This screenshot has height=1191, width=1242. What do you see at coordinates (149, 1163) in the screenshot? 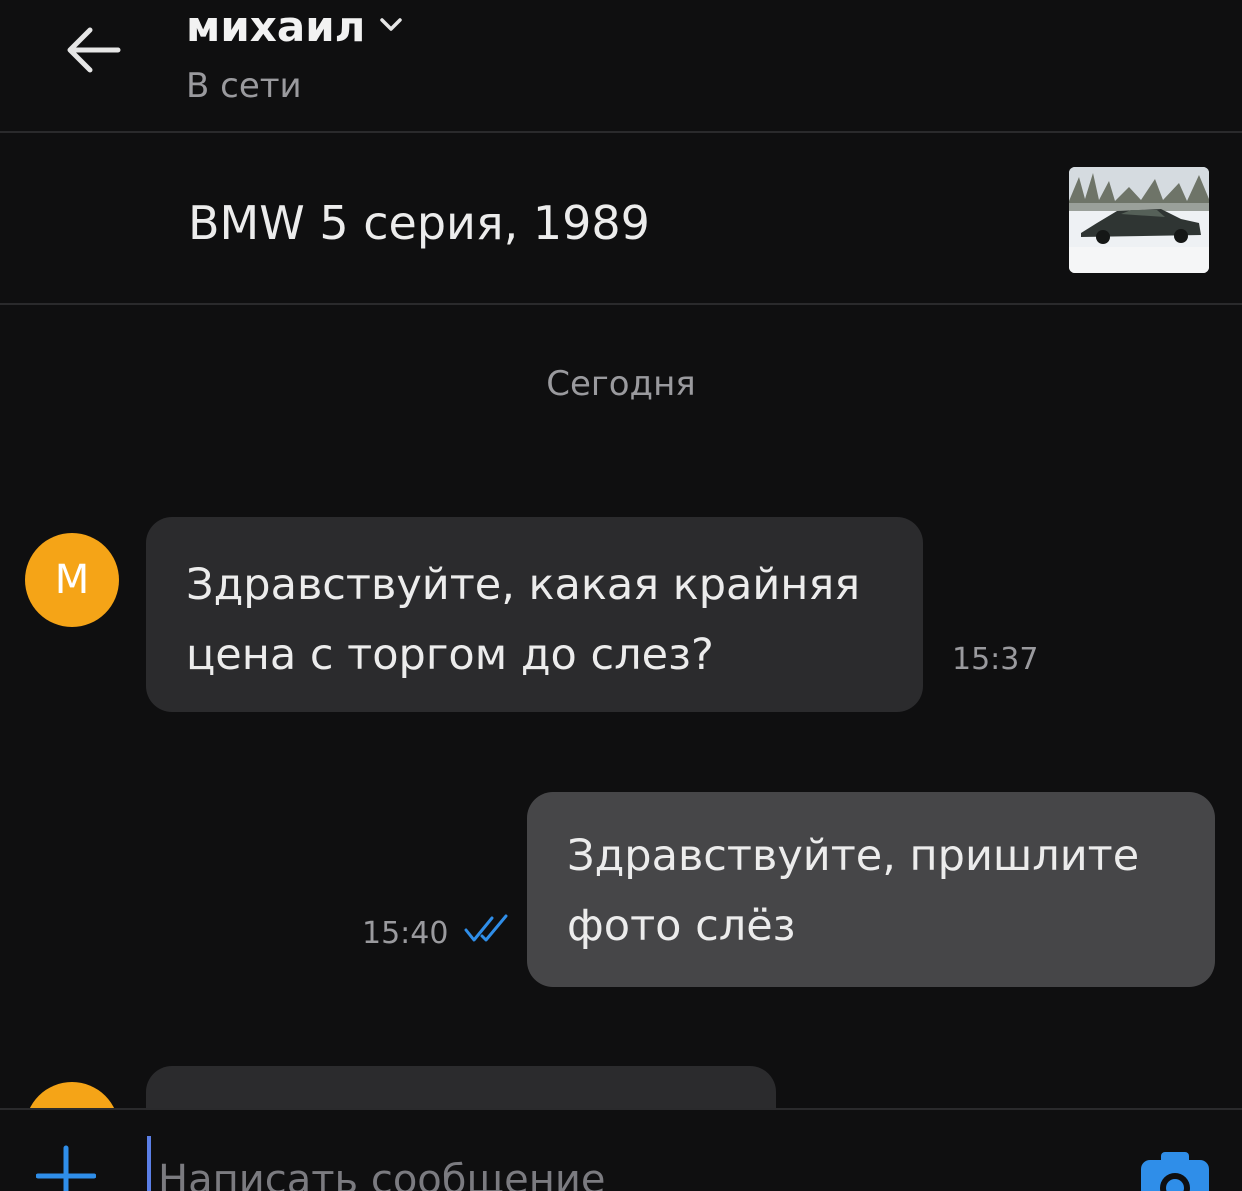
I see `text-cursor` at bounding box center [149, 1163].